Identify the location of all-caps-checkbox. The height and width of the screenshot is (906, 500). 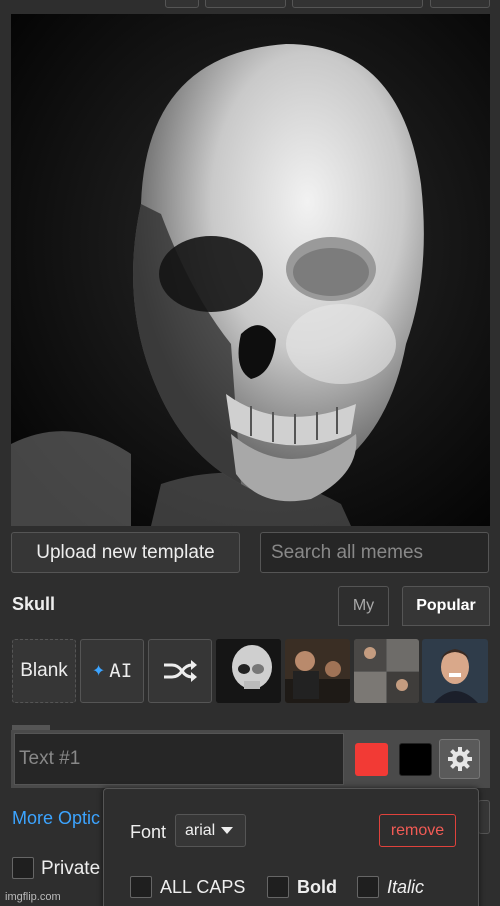
(141, 887).